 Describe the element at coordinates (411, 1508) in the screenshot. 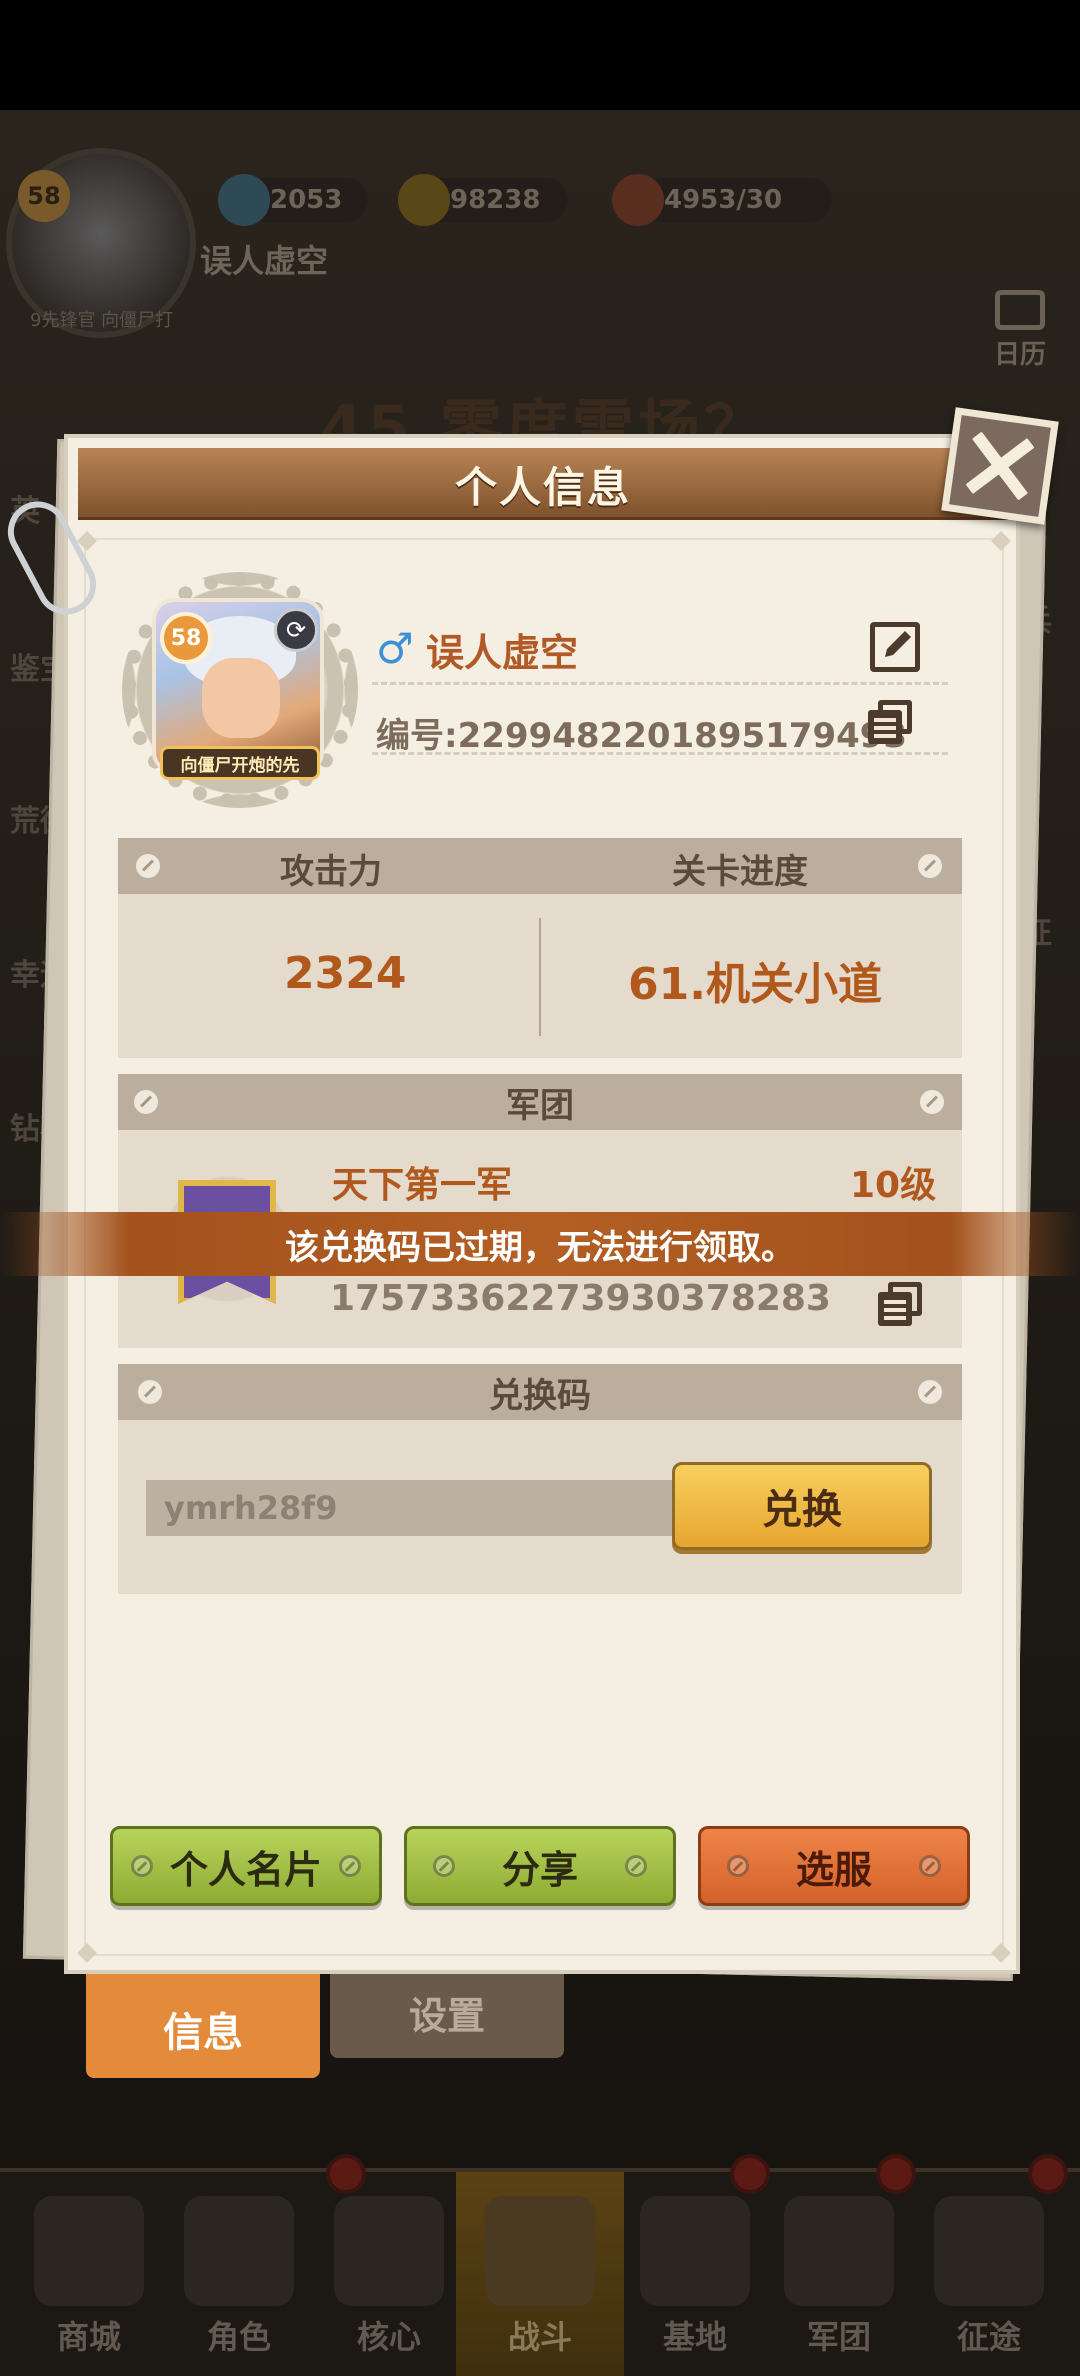

I see `redeem-code-input: ymrh28f9` at that location.